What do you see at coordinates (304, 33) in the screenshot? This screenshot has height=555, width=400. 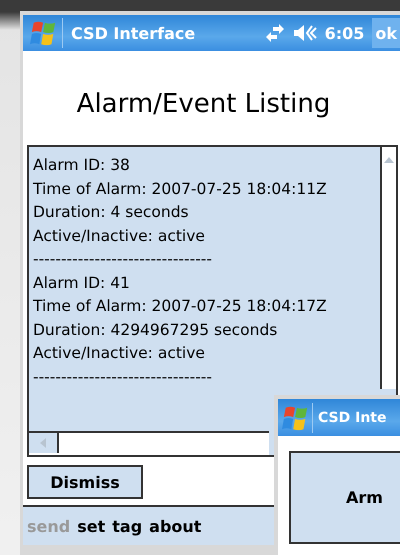 I see `speaker-icon` at bounding box center [304, 33].